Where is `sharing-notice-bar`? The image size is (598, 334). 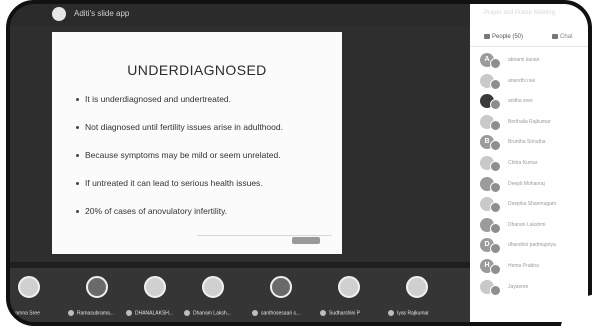
sharing-notice-bar is located at coordinates (264, 240).